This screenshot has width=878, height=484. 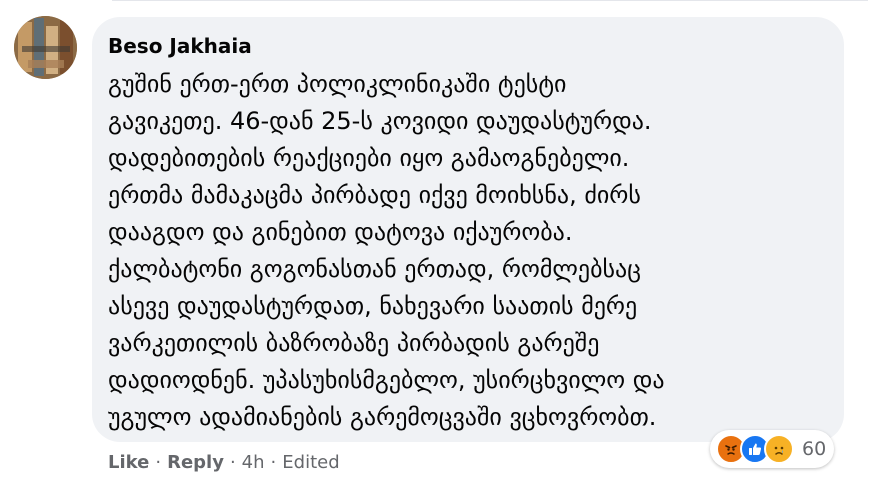 What do you see at coordinates (373, 306) in the screenshot?
I see `comment-line: ასევე დაუდასტურდათ, ნახევარი საათის მერე` at bounding box center [373, 306].